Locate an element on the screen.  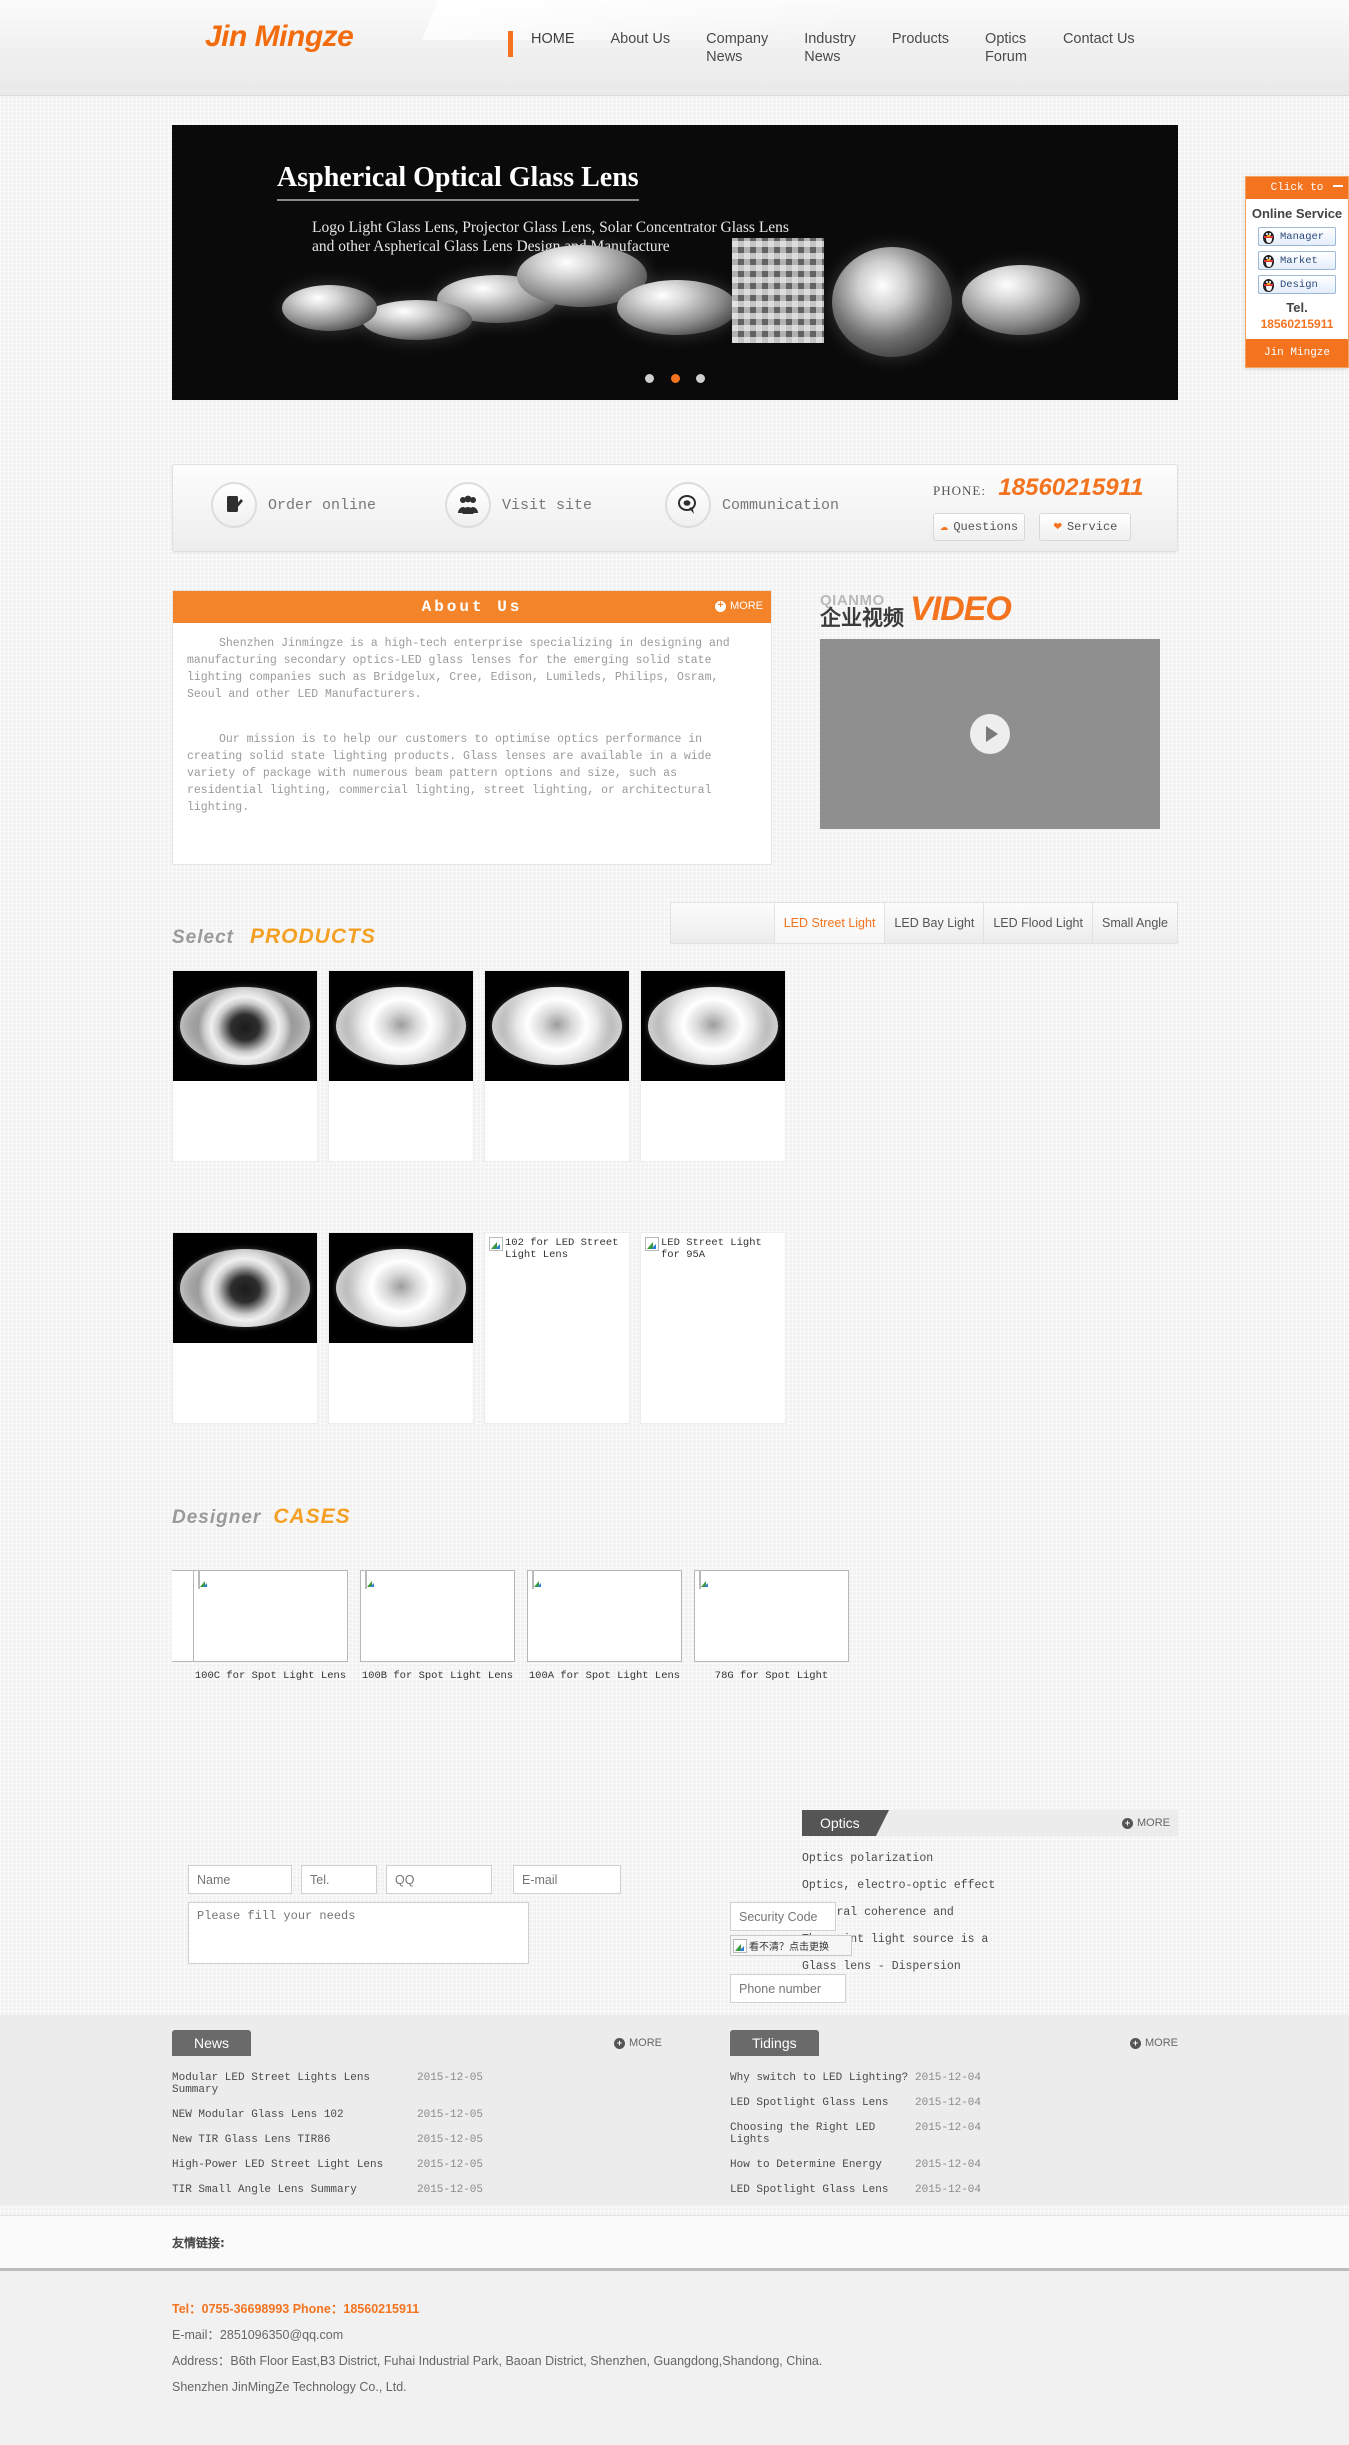
hands-heart-icon: ❤ is located at coordinates (1057, 527).